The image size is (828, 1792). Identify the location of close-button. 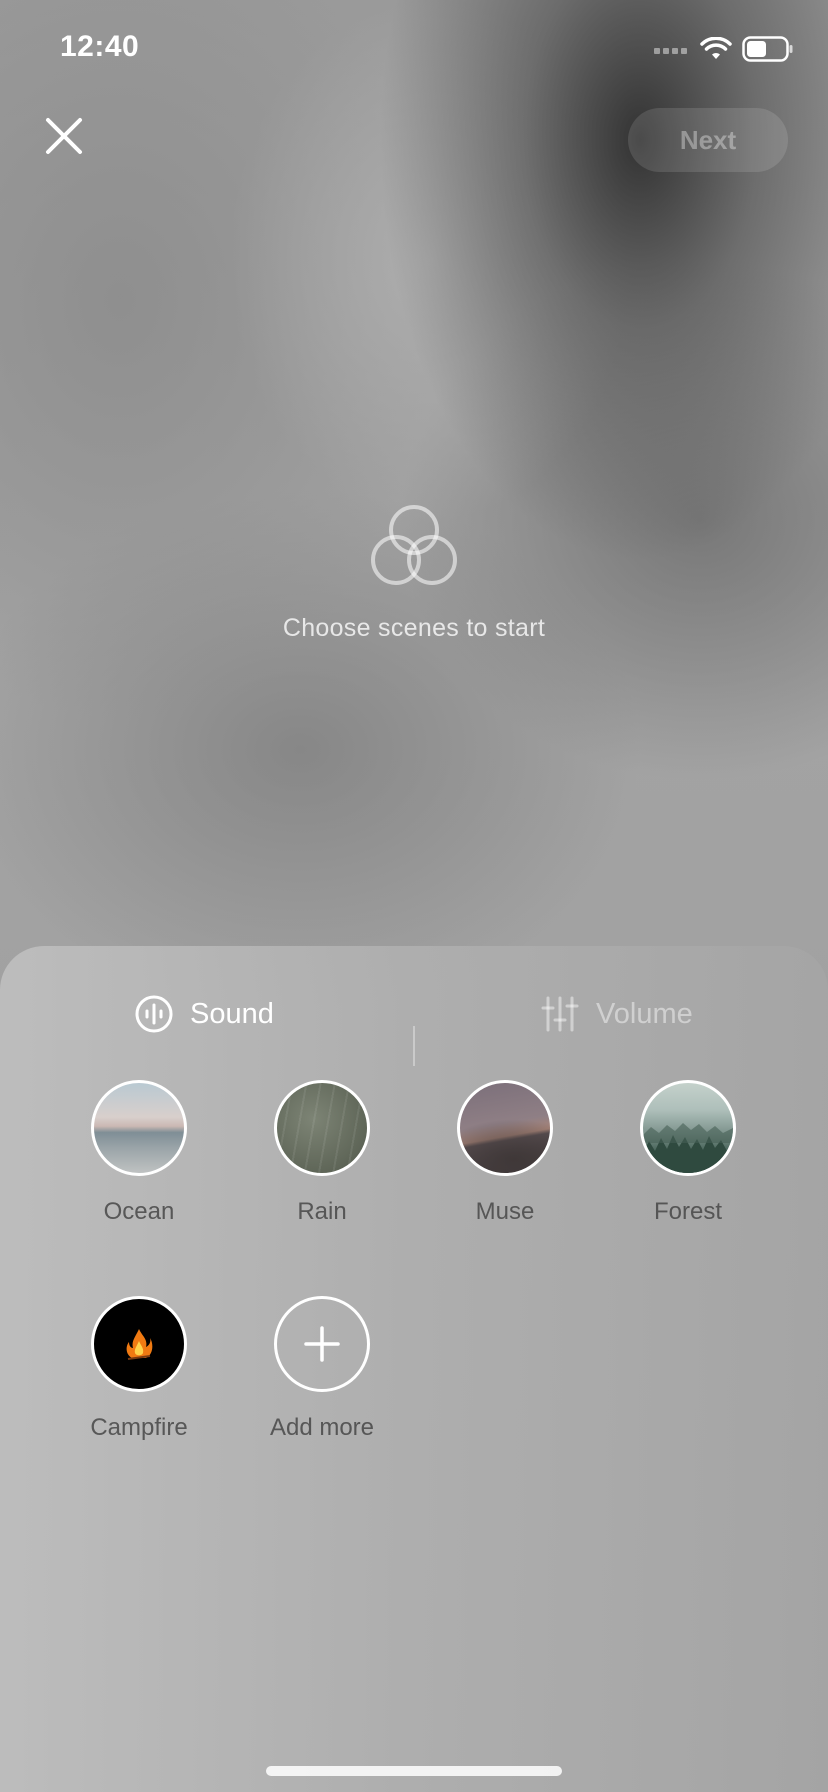
(64, 136).